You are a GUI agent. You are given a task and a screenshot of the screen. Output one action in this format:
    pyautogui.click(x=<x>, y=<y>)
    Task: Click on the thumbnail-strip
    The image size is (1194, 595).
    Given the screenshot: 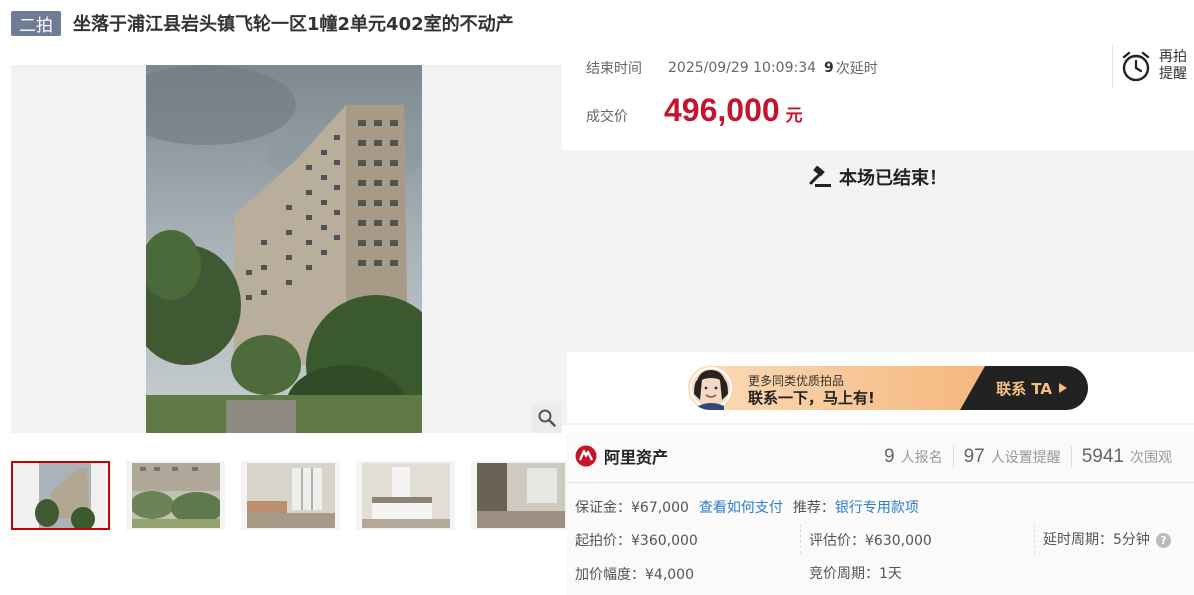 What is the action you would take?
    pyautogui.click(x=290, y=495)
    